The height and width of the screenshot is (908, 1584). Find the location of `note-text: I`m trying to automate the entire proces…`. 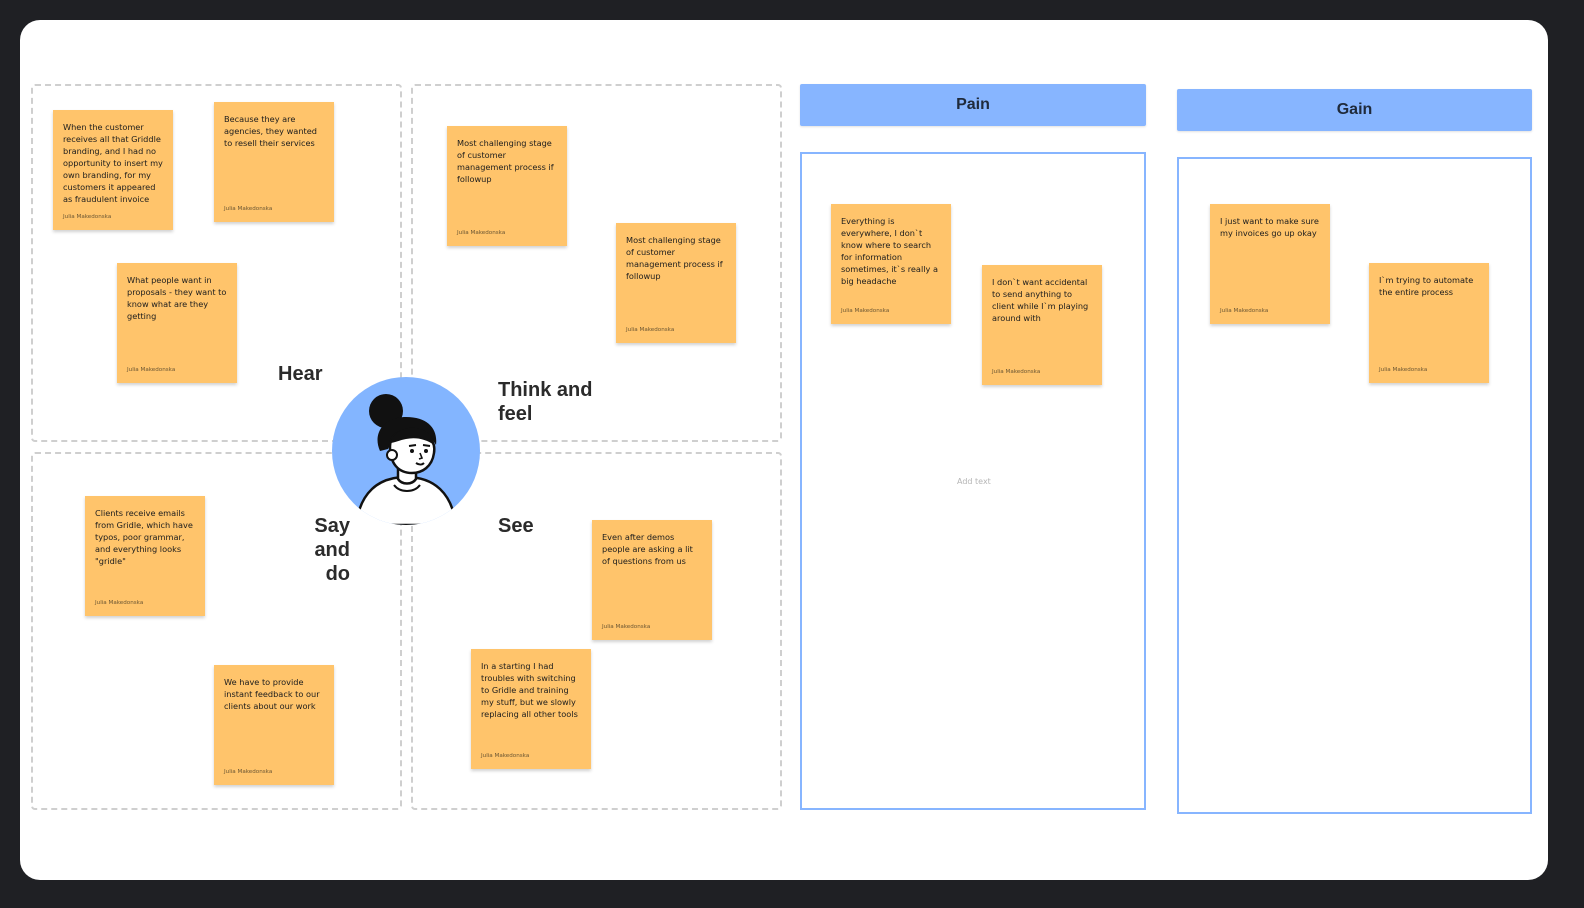

note-text: I`m trying to automate the entire proces… is located at coordinates (1426, 286).